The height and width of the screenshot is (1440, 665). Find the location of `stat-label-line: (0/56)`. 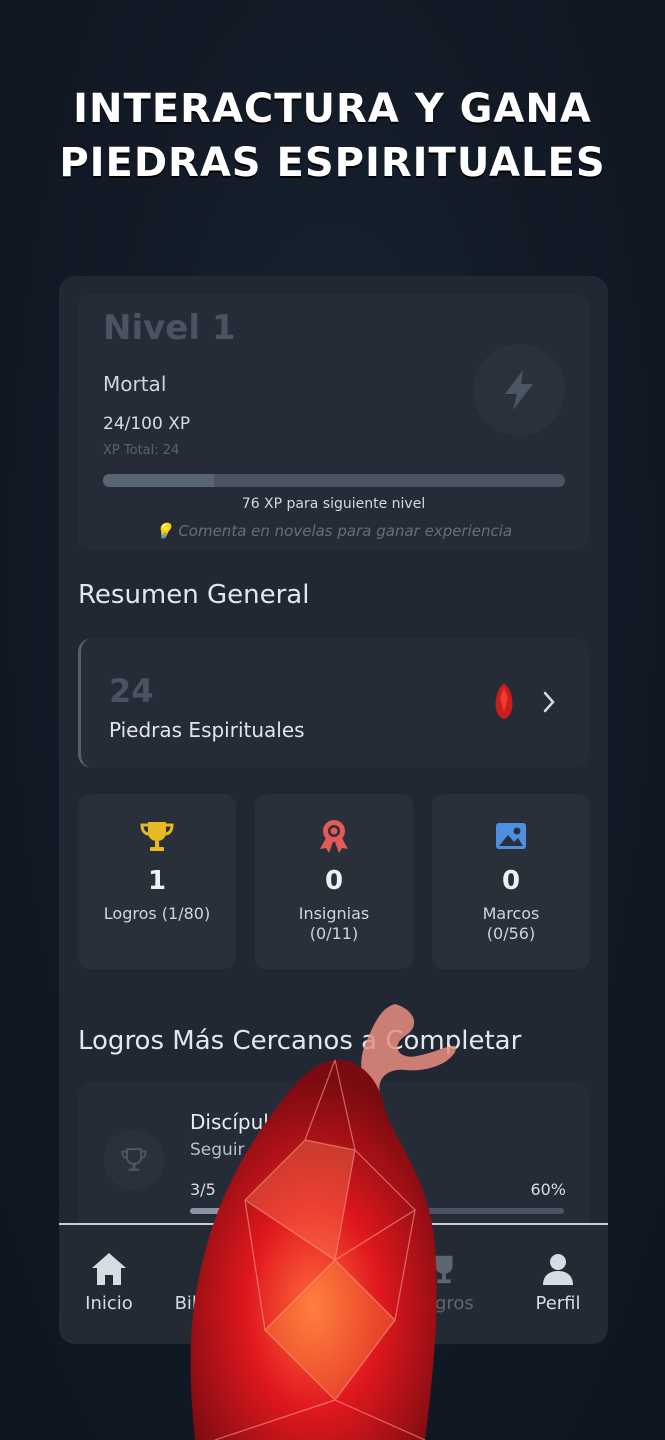

stat-label-line: (0/56) is located at coordinates (511, 933).